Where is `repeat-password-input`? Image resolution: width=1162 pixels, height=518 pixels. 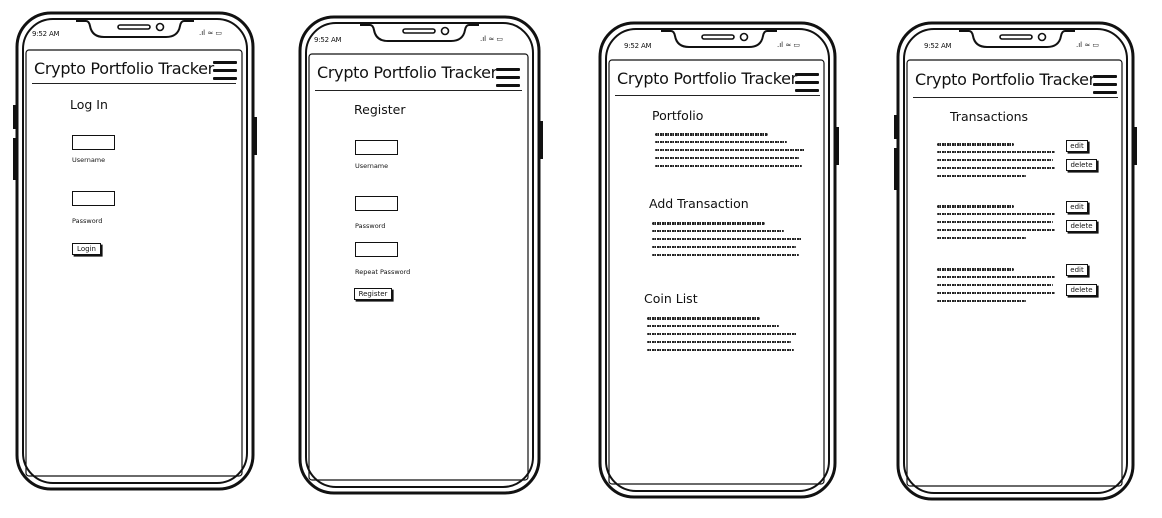
repeat-password-input is located at coordinates (376, 249).